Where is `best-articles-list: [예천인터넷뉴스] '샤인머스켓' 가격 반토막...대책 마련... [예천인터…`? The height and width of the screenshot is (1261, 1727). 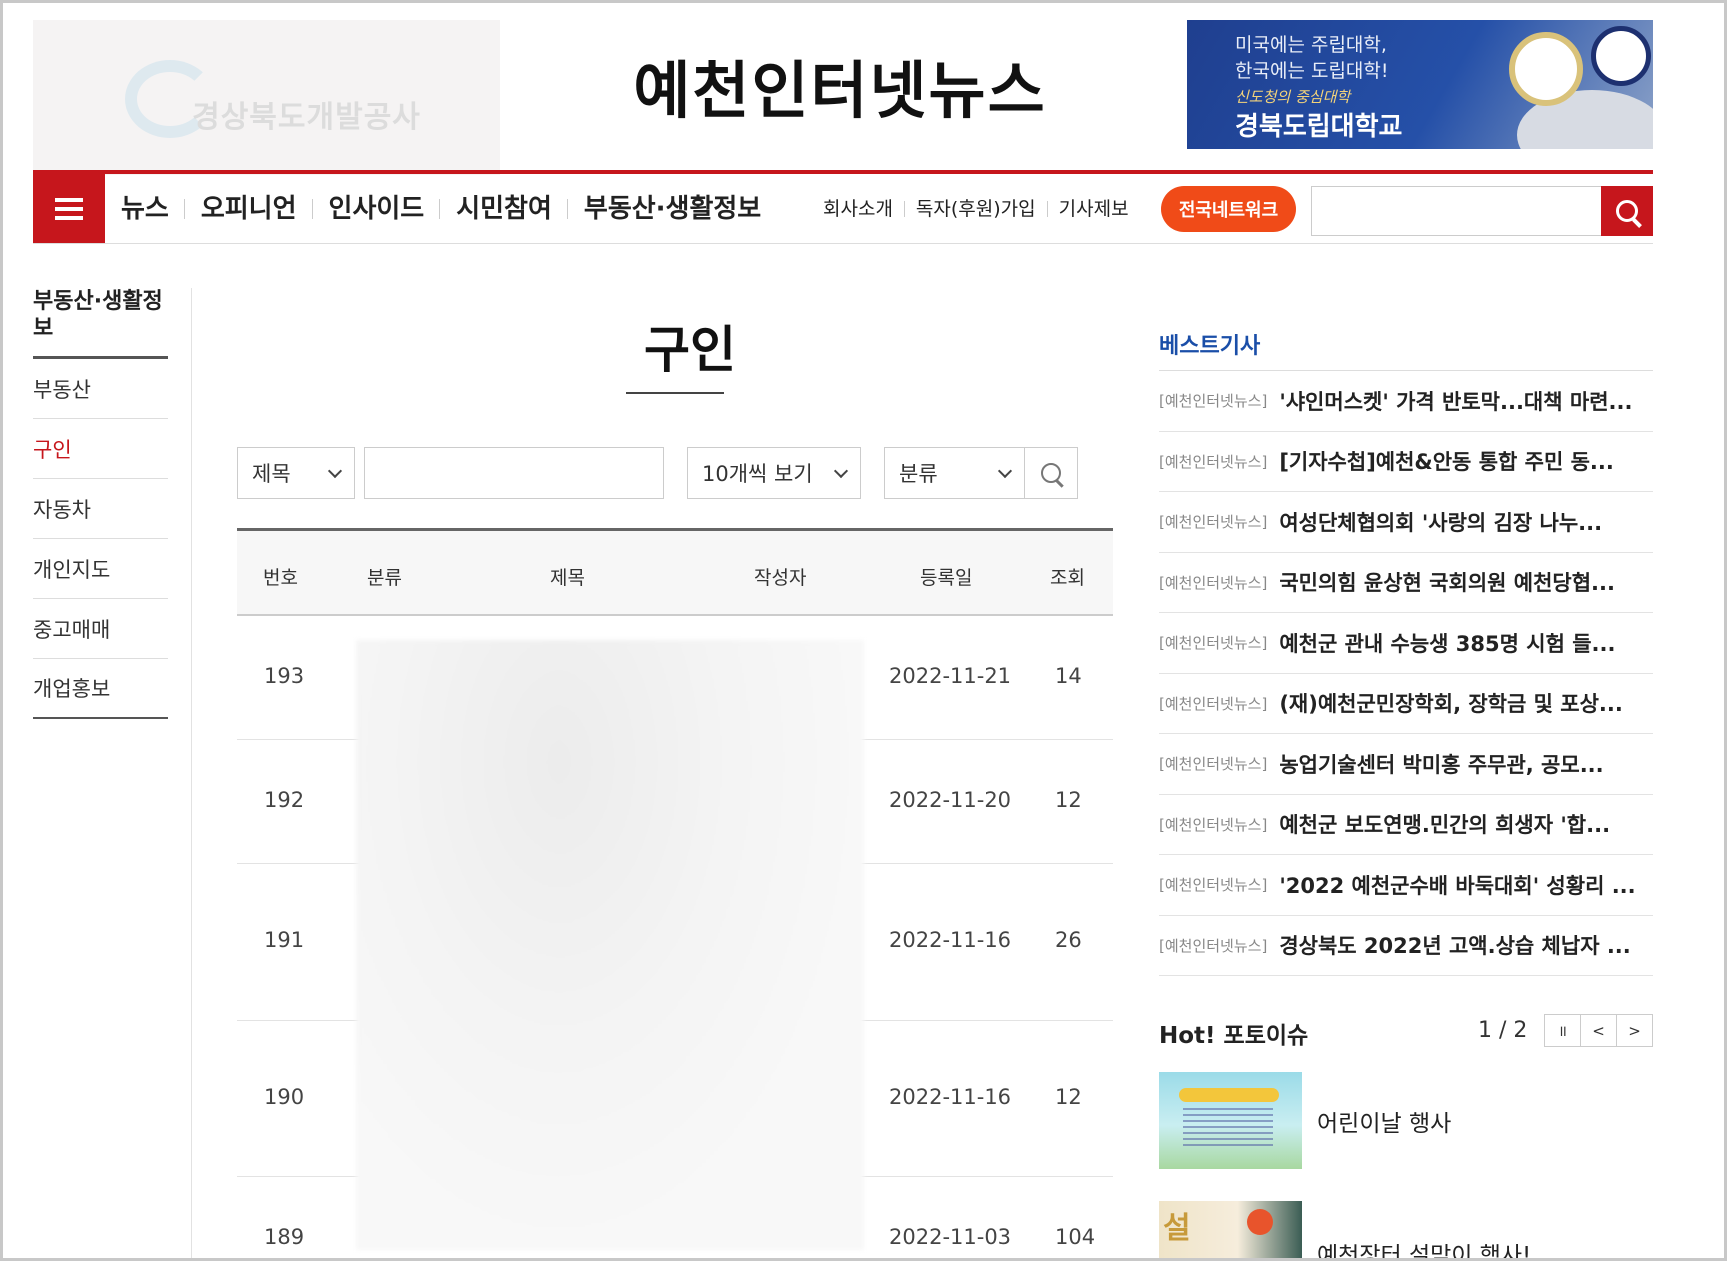 best-articles-list: [예천인터넷뉴스] '샤인머스켓' 가격 반토막...대책 마련... [예천인터… is located at coordinates (1406, 673).